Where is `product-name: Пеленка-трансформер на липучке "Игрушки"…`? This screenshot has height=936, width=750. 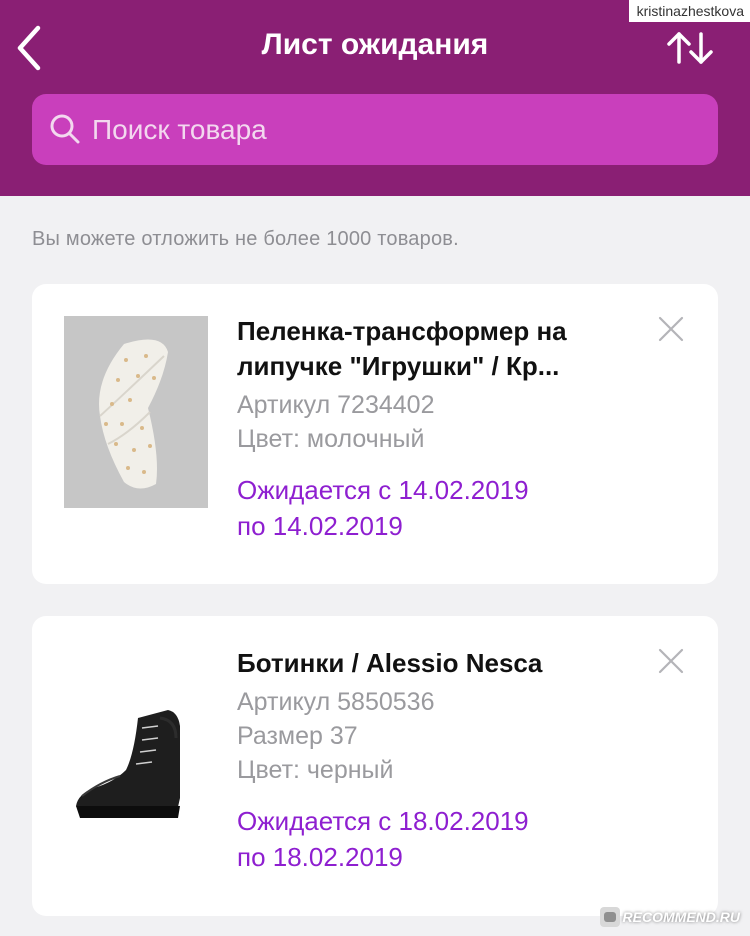 product-name: Пеленка-трансформер на липучке "Игрушки"… is located at coordinates (442, 349).